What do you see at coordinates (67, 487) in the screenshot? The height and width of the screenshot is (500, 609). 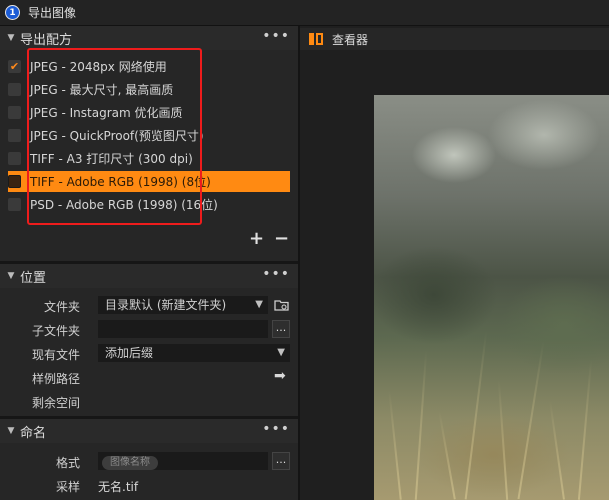 I see `sample-label: 采样` at bounding box center [67, 487].